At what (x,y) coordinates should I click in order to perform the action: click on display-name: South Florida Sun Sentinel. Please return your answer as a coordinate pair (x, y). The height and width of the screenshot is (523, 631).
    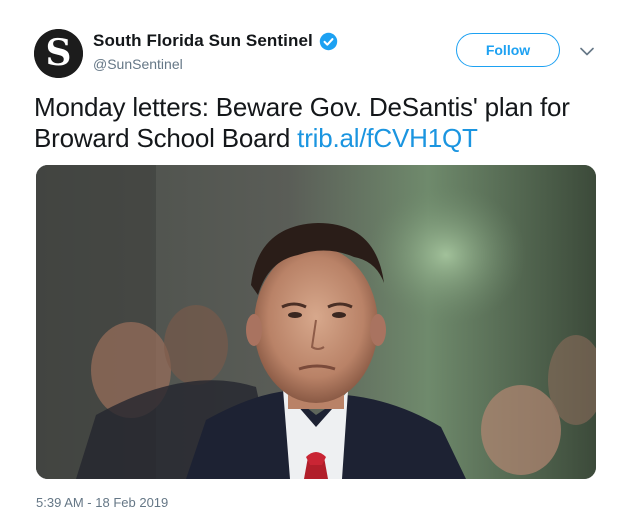
    Looking at the image, I should click on (203, 41).